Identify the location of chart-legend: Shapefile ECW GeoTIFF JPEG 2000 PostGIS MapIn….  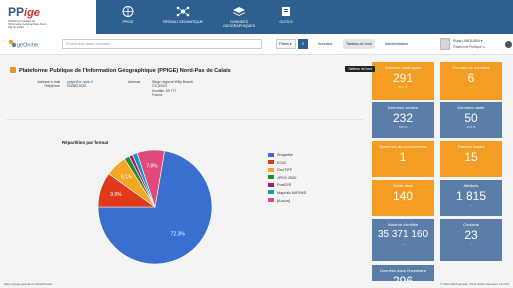
(287, 178).